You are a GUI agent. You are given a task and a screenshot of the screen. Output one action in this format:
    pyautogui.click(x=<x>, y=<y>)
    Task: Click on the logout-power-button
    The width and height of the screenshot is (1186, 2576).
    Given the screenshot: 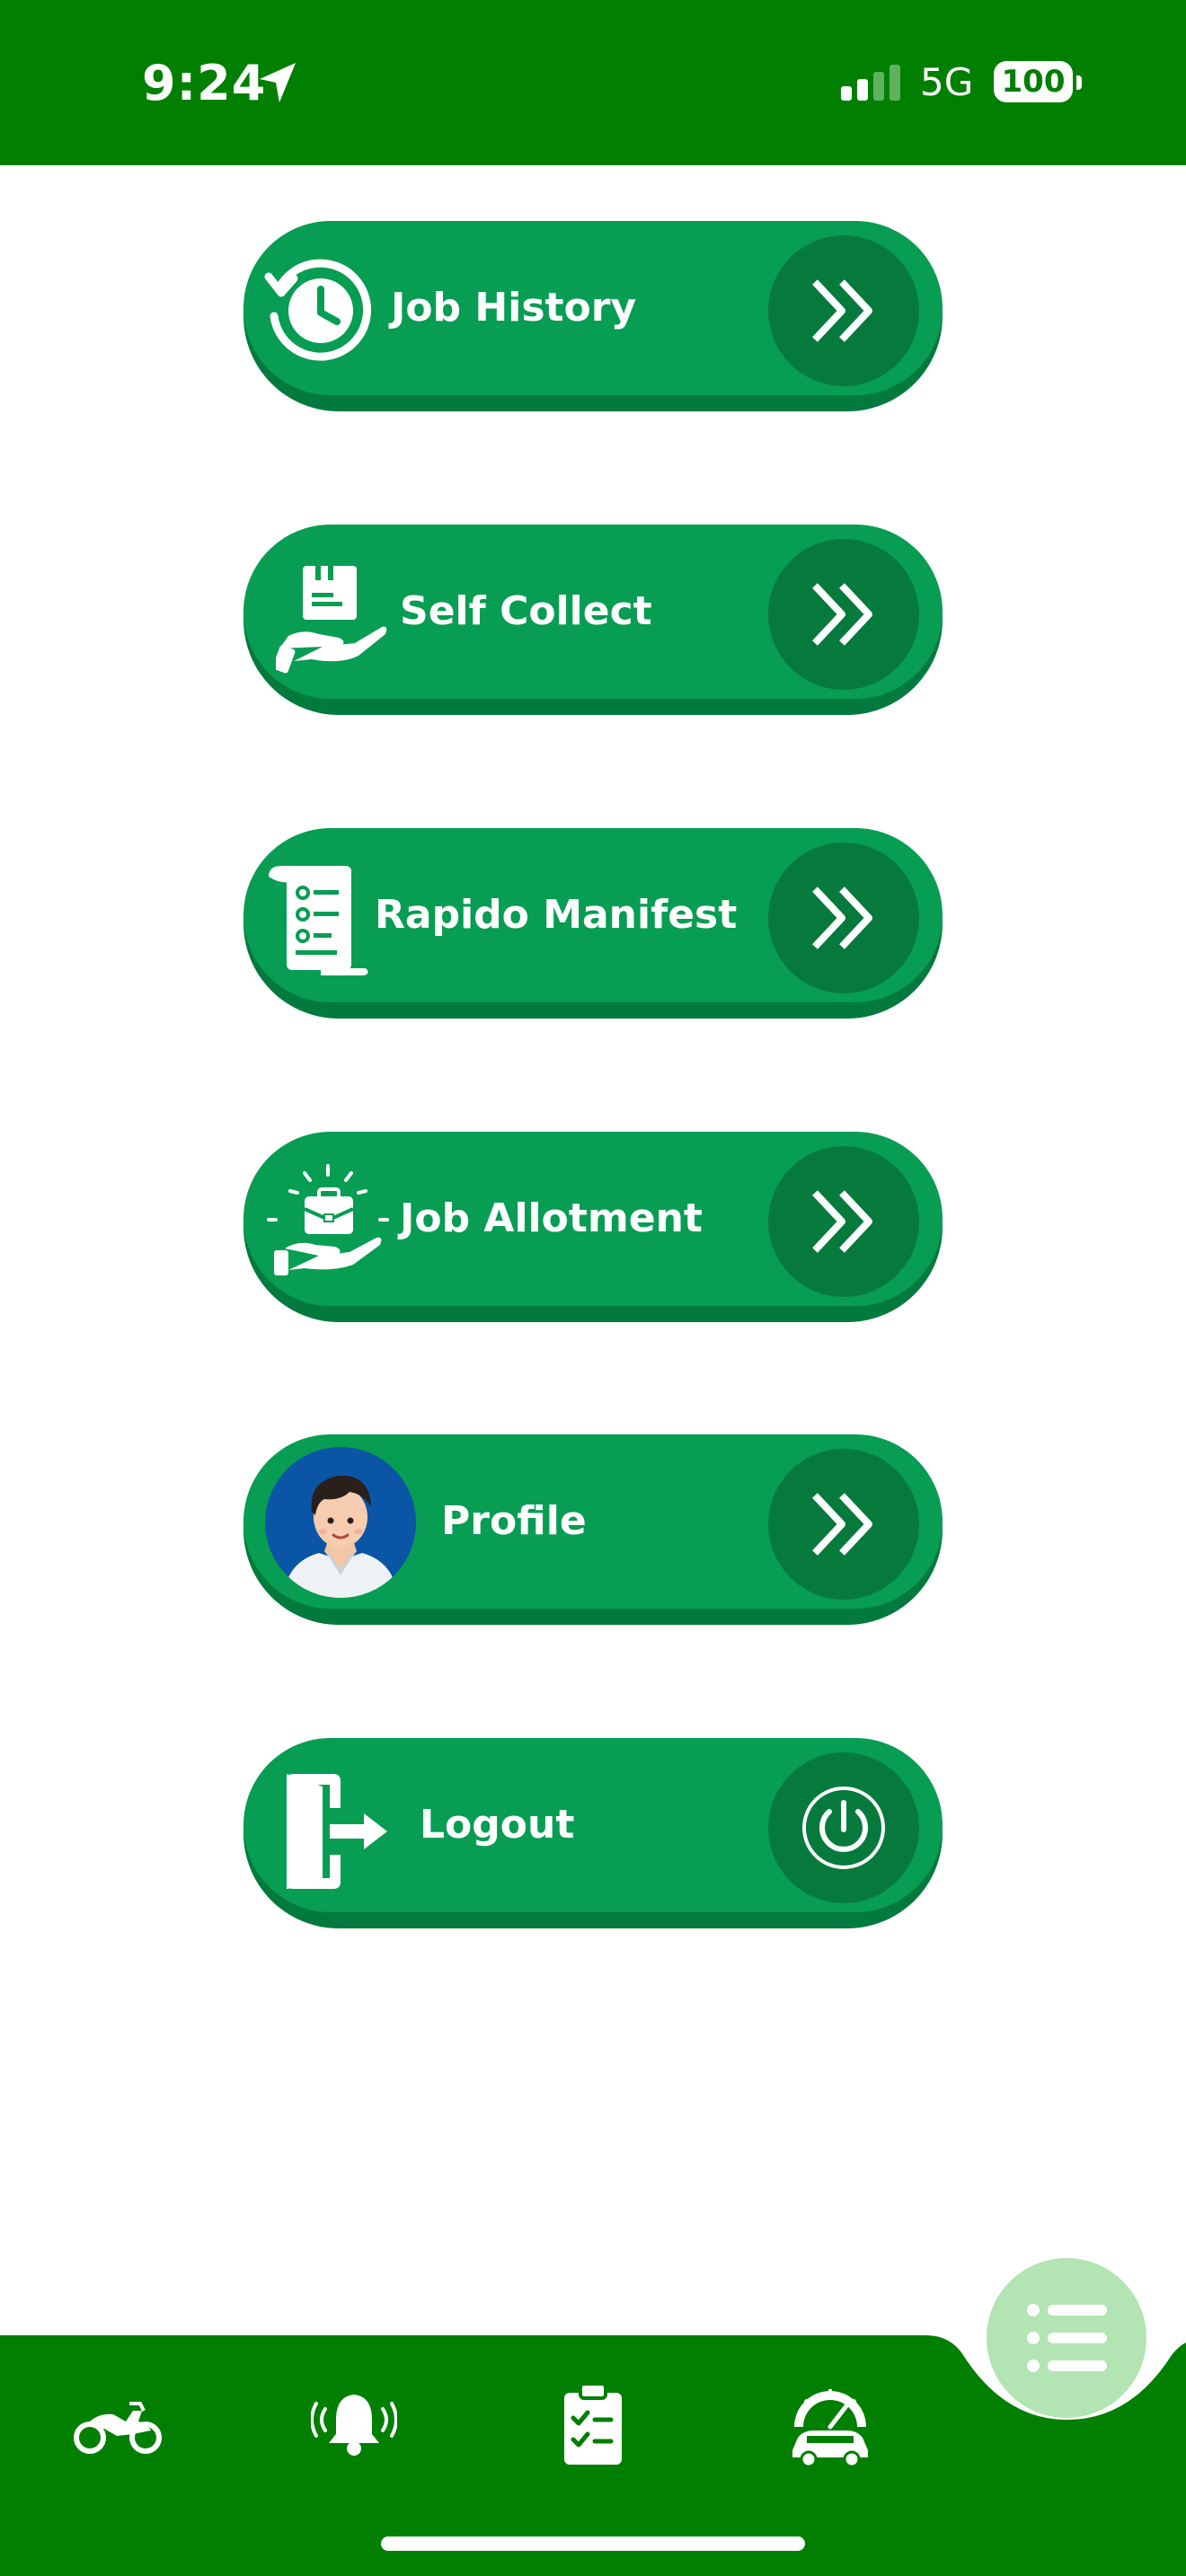 What is the action you would take?
    pyautogui.click(x=843, y=1827)
    